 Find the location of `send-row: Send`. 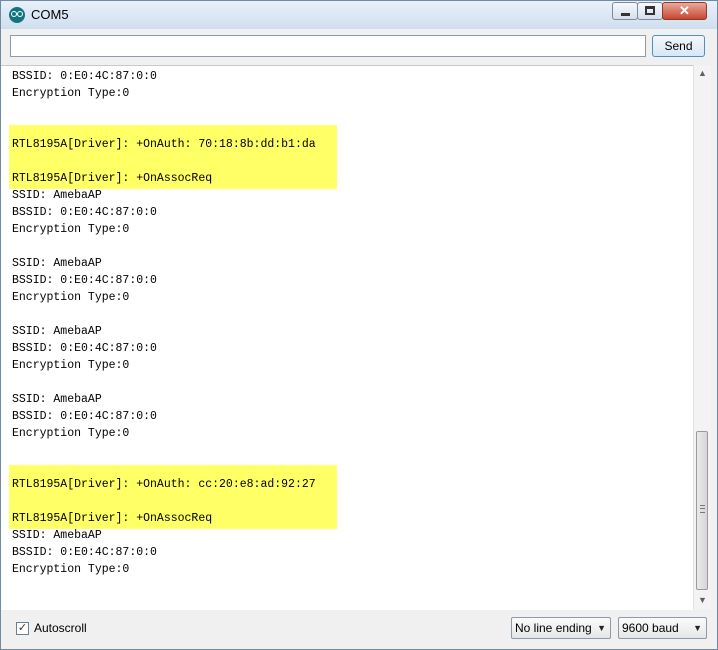

send-row: Send is located at coordinates (359, 47).